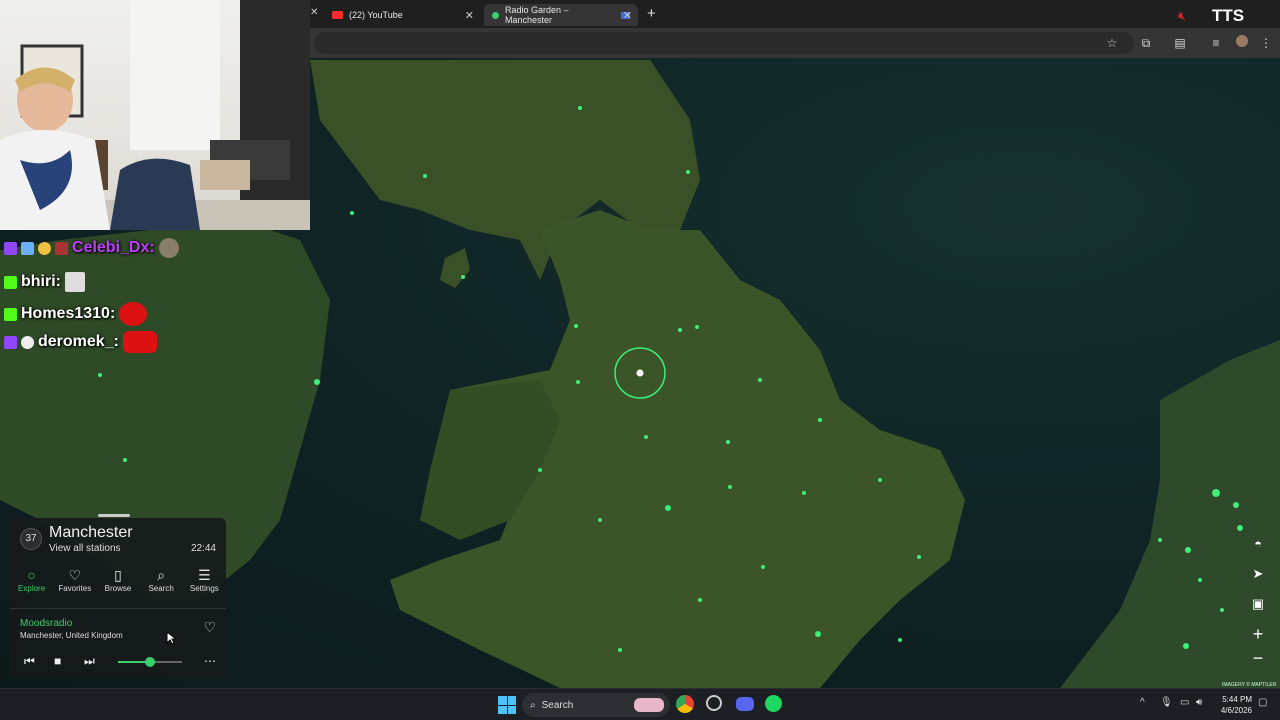 This screenshot has width=1280, height=720. I want to click on globe-view-icon: ◓, so click(1258, 544).